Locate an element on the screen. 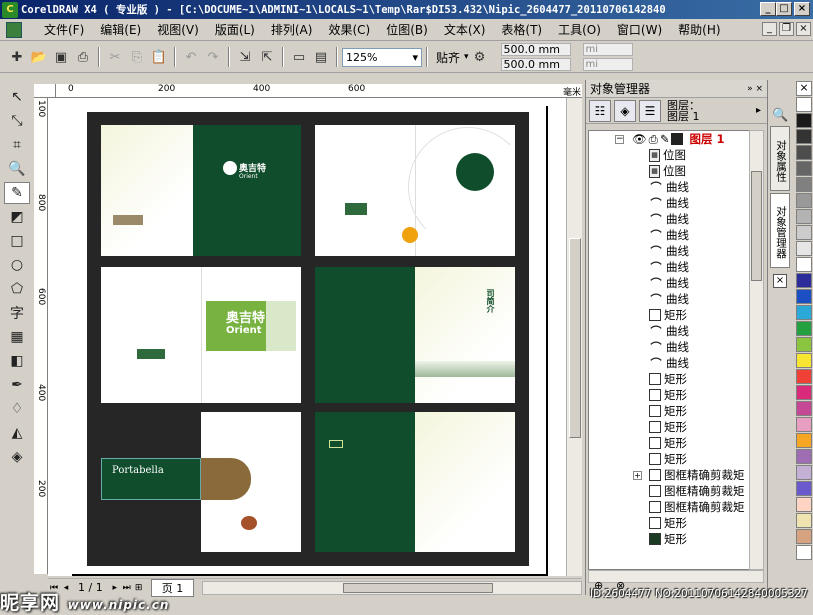  import-icon: ⇲ is located at coordinates (245, 57).